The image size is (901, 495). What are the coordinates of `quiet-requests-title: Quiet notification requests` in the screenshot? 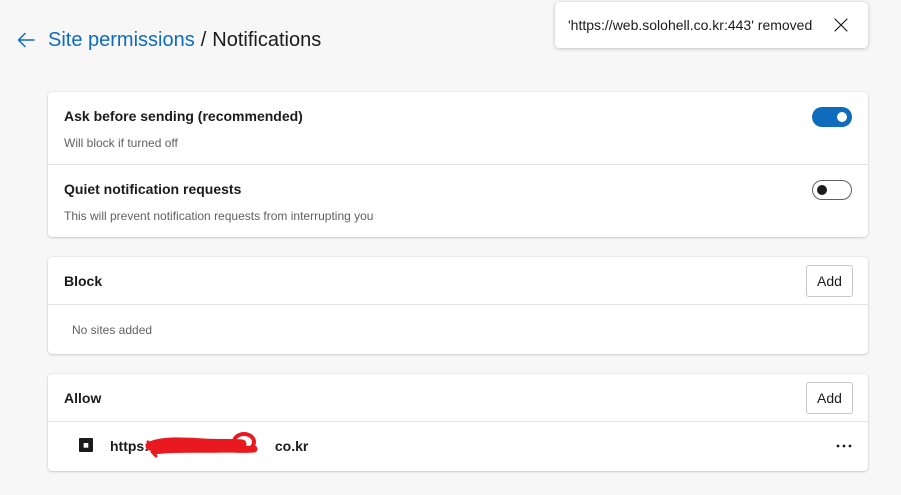 It's located at (153, 189).